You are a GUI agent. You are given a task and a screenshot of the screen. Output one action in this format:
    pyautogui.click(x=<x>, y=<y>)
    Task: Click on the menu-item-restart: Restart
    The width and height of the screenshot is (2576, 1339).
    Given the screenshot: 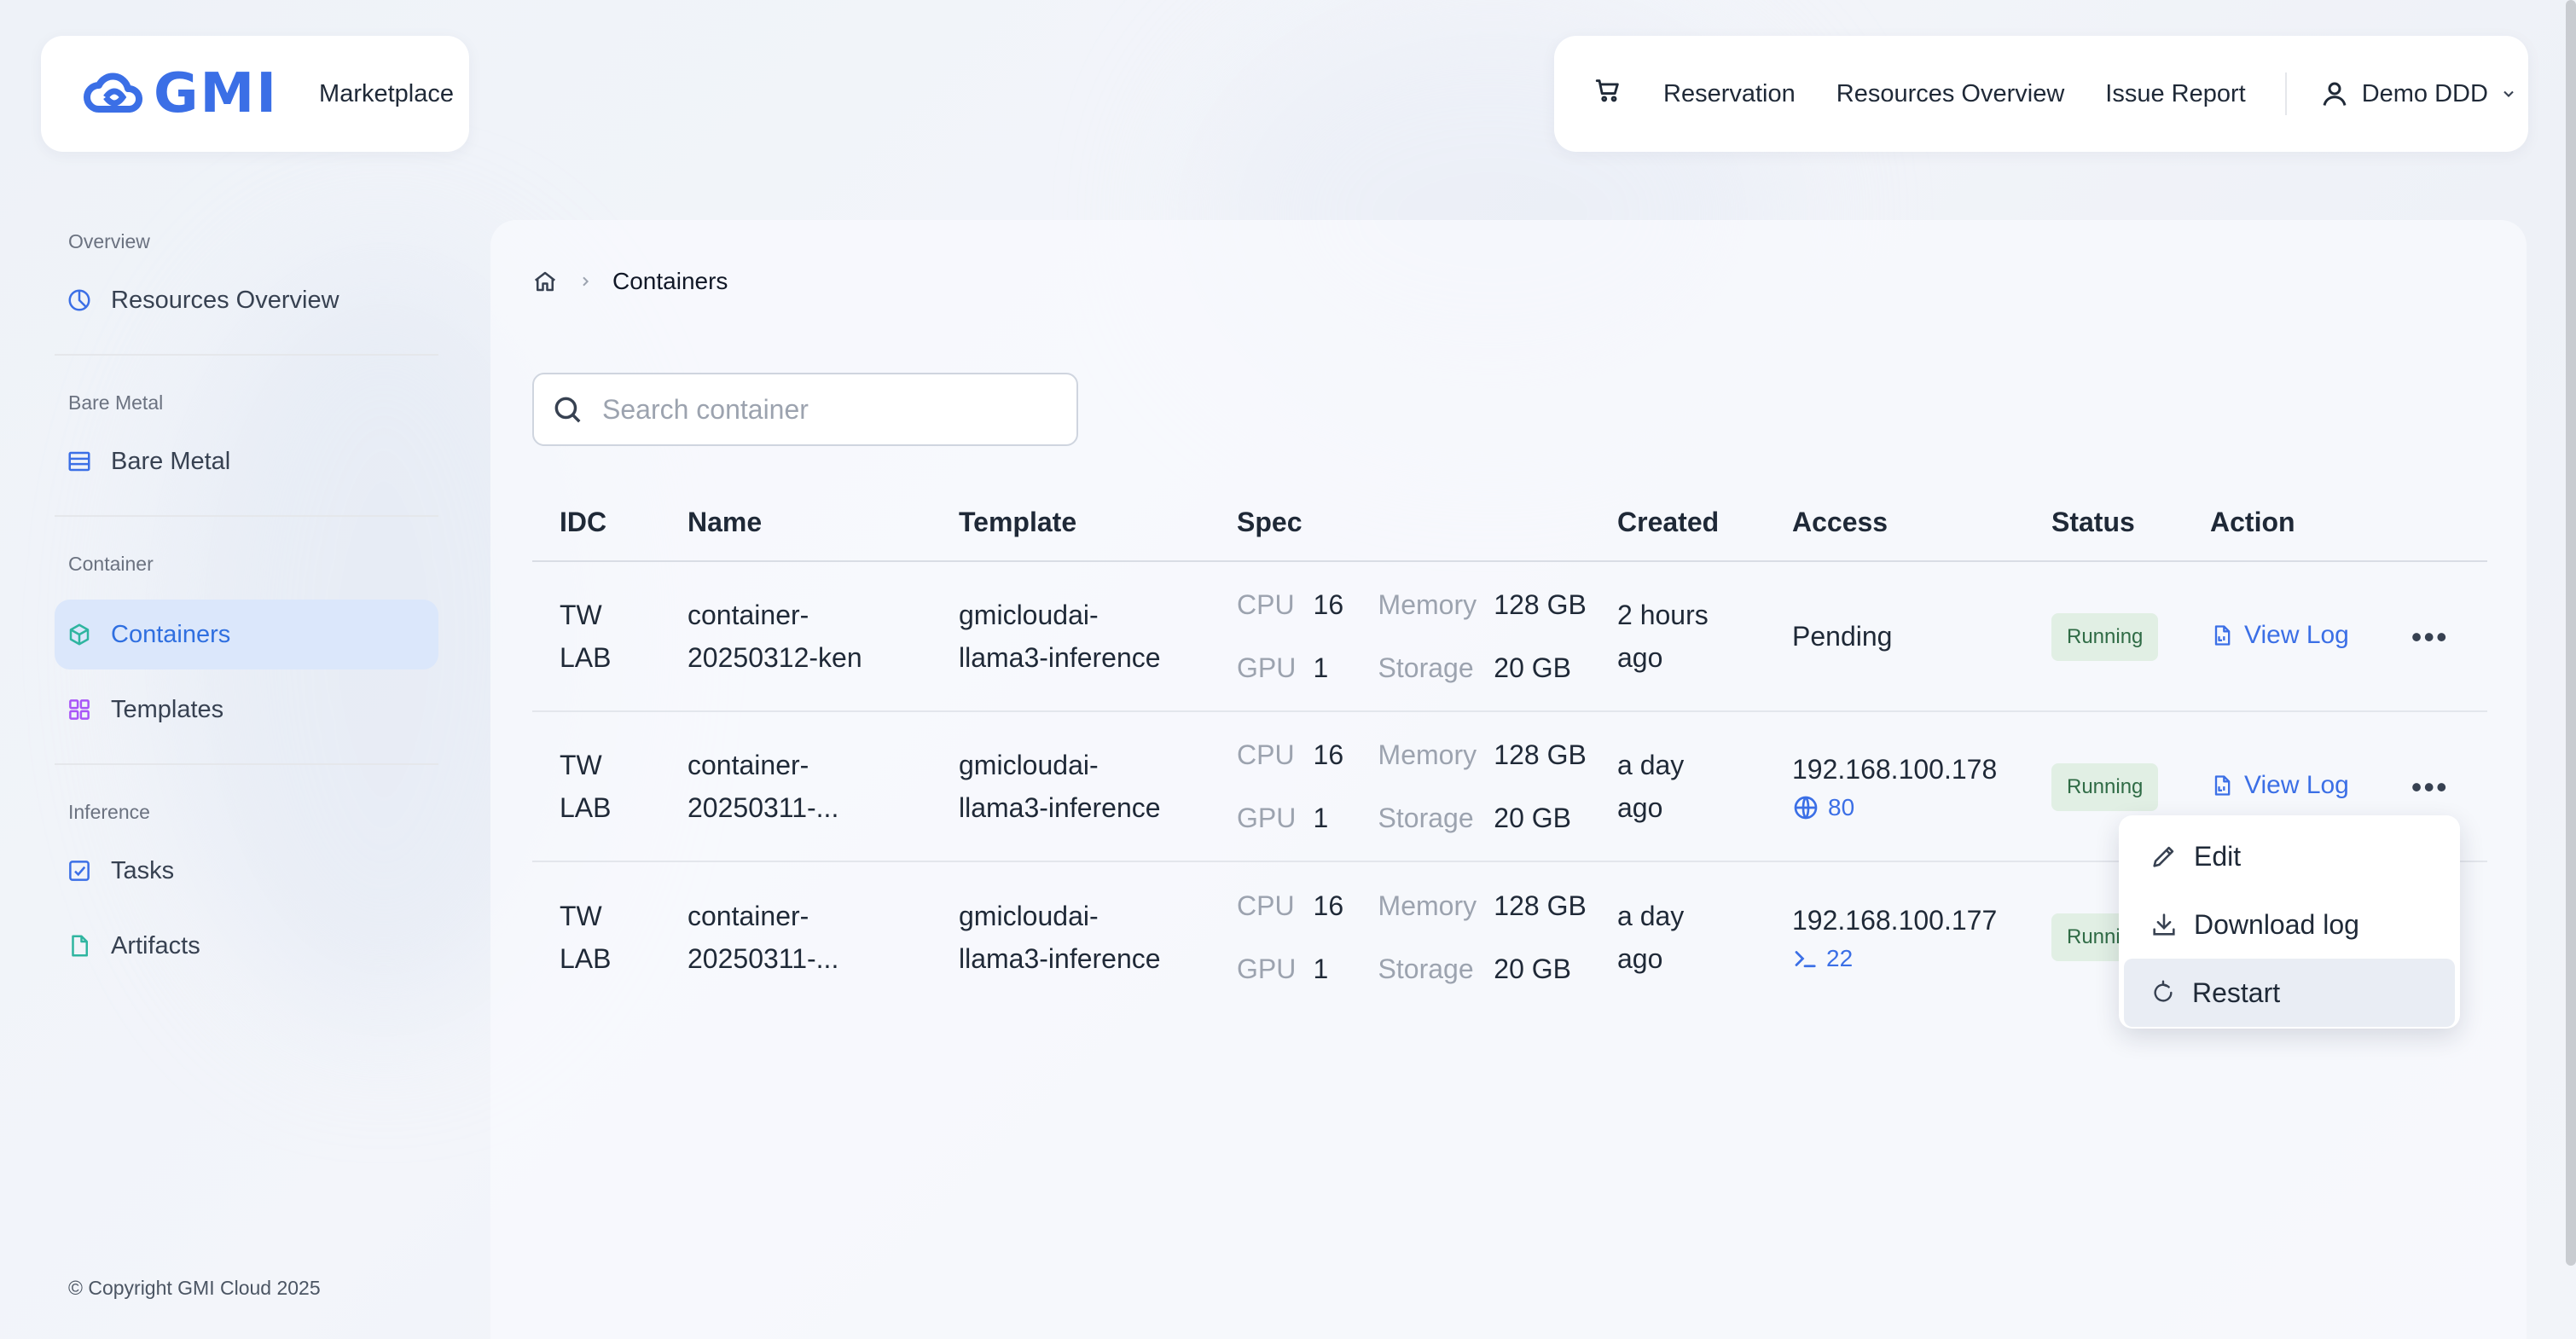 What is the action you would take?
    pyautogui.click(x=2289, y=993)
    